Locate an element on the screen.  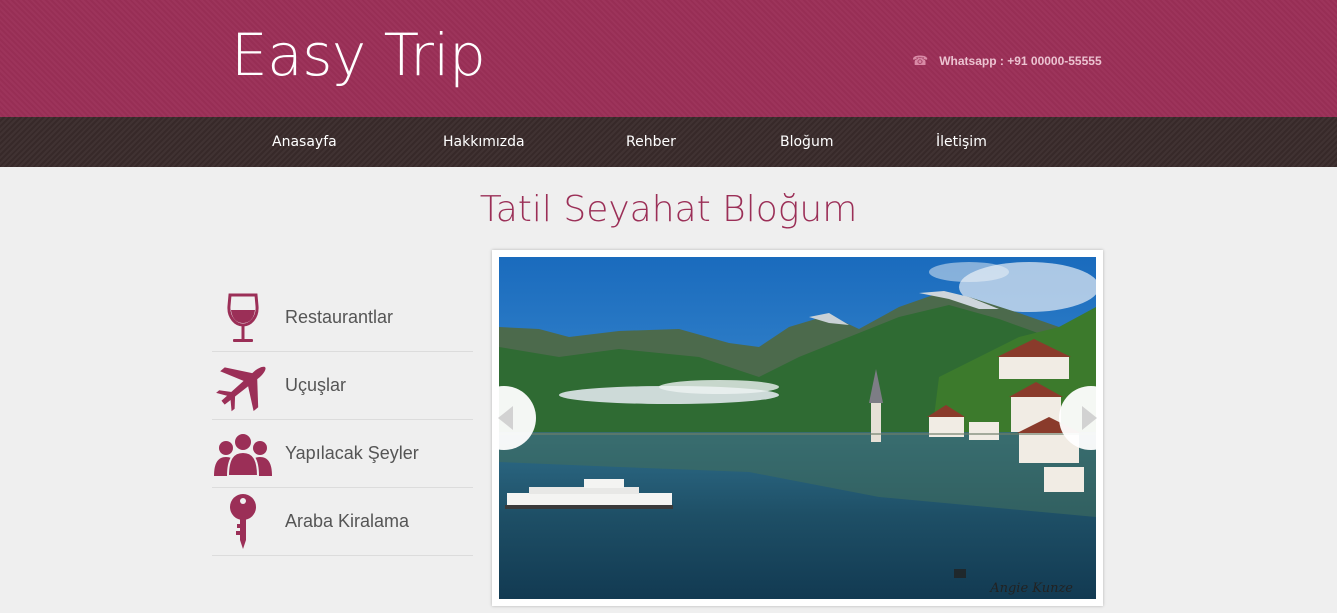
nav-item-rehber: Rehber is located at coordinates (651, 142).